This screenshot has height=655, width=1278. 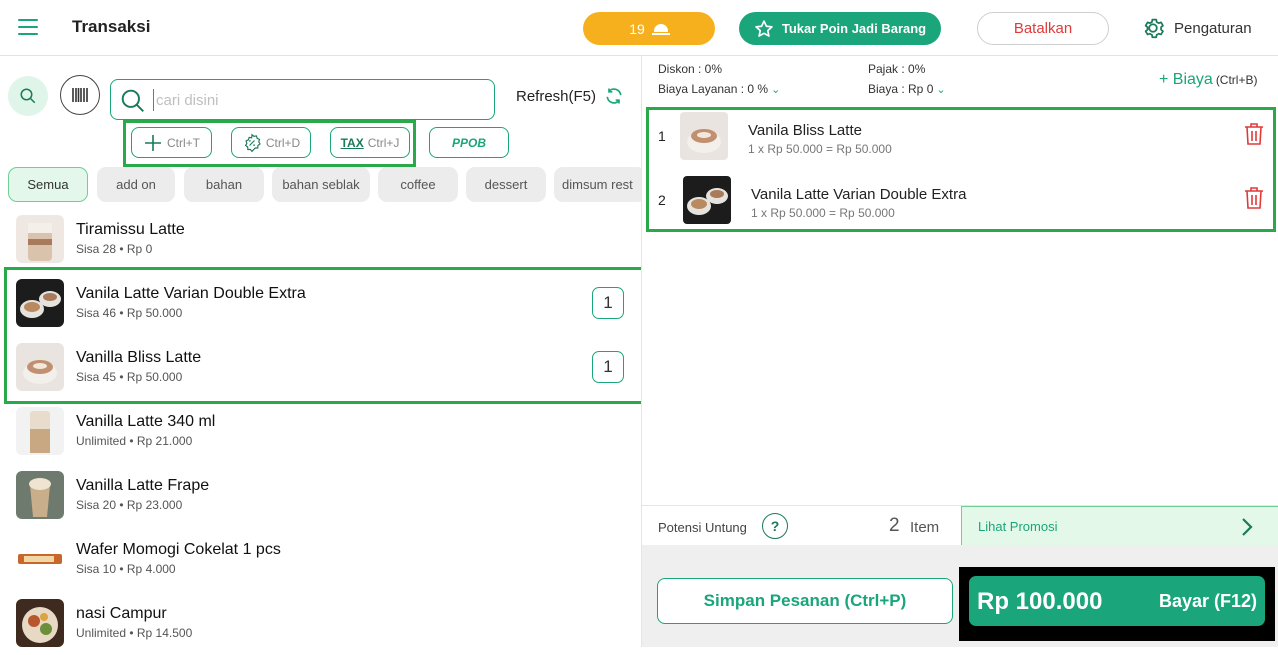 What do you see at coordinates (702, 527) in the screenshot?
I see `profit-potential-label: Potensi Untung` at bounding box center [702, 527].